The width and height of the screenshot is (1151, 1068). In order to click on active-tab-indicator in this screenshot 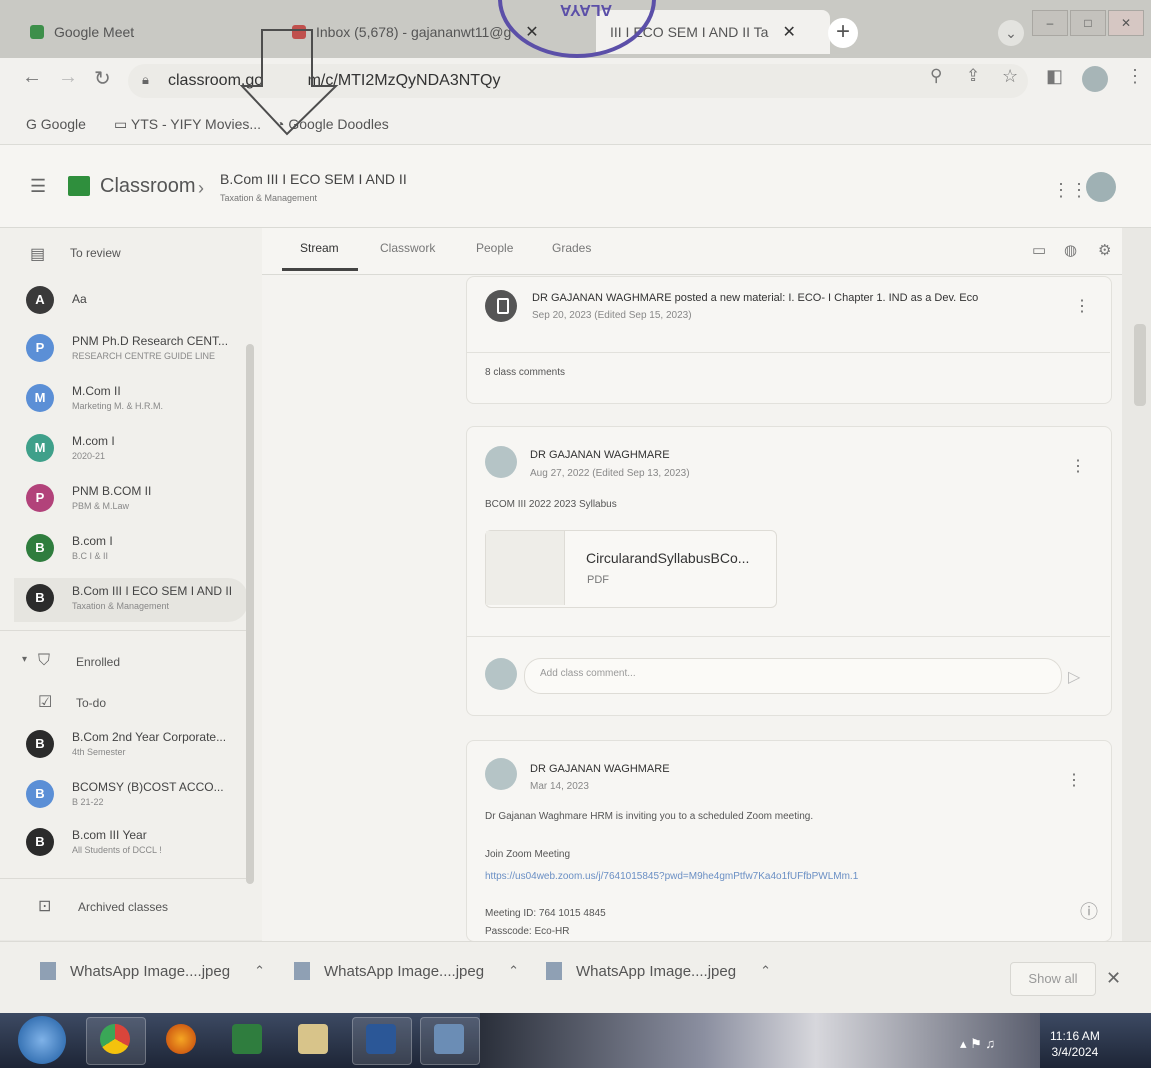, I will do `click(320, 269)`.